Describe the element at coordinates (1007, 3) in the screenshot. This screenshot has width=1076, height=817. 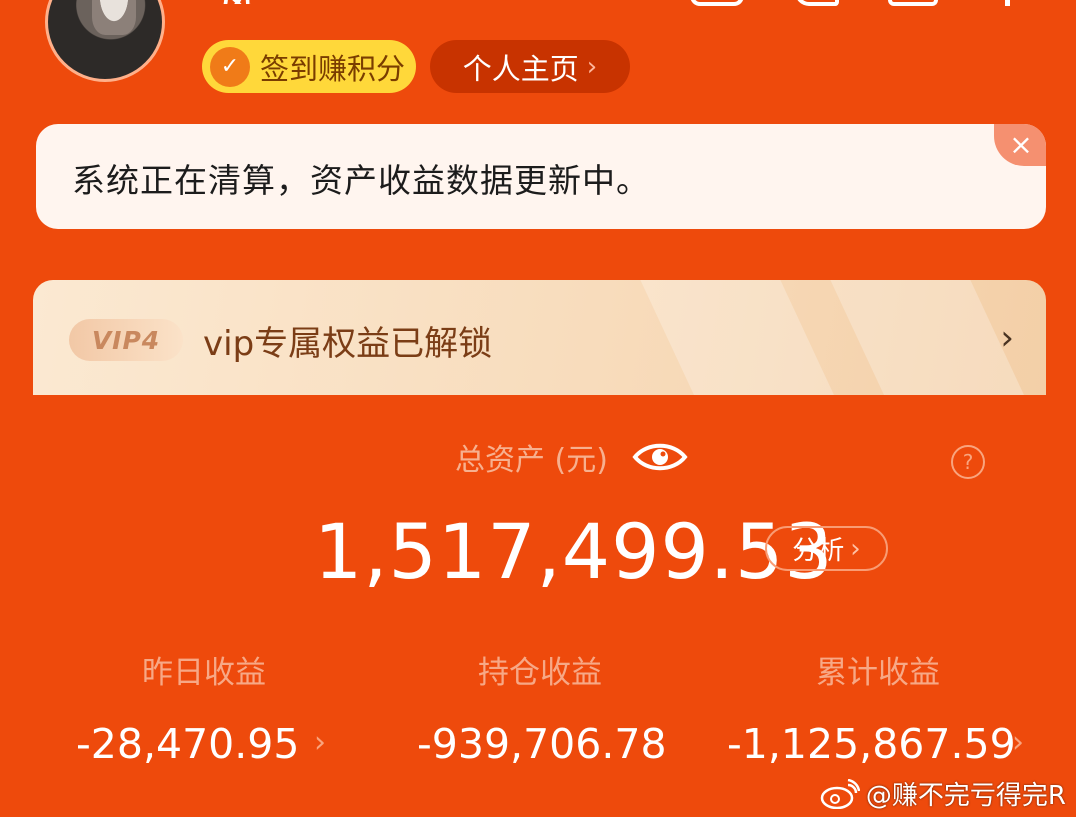
I see `more-icon` at that location.